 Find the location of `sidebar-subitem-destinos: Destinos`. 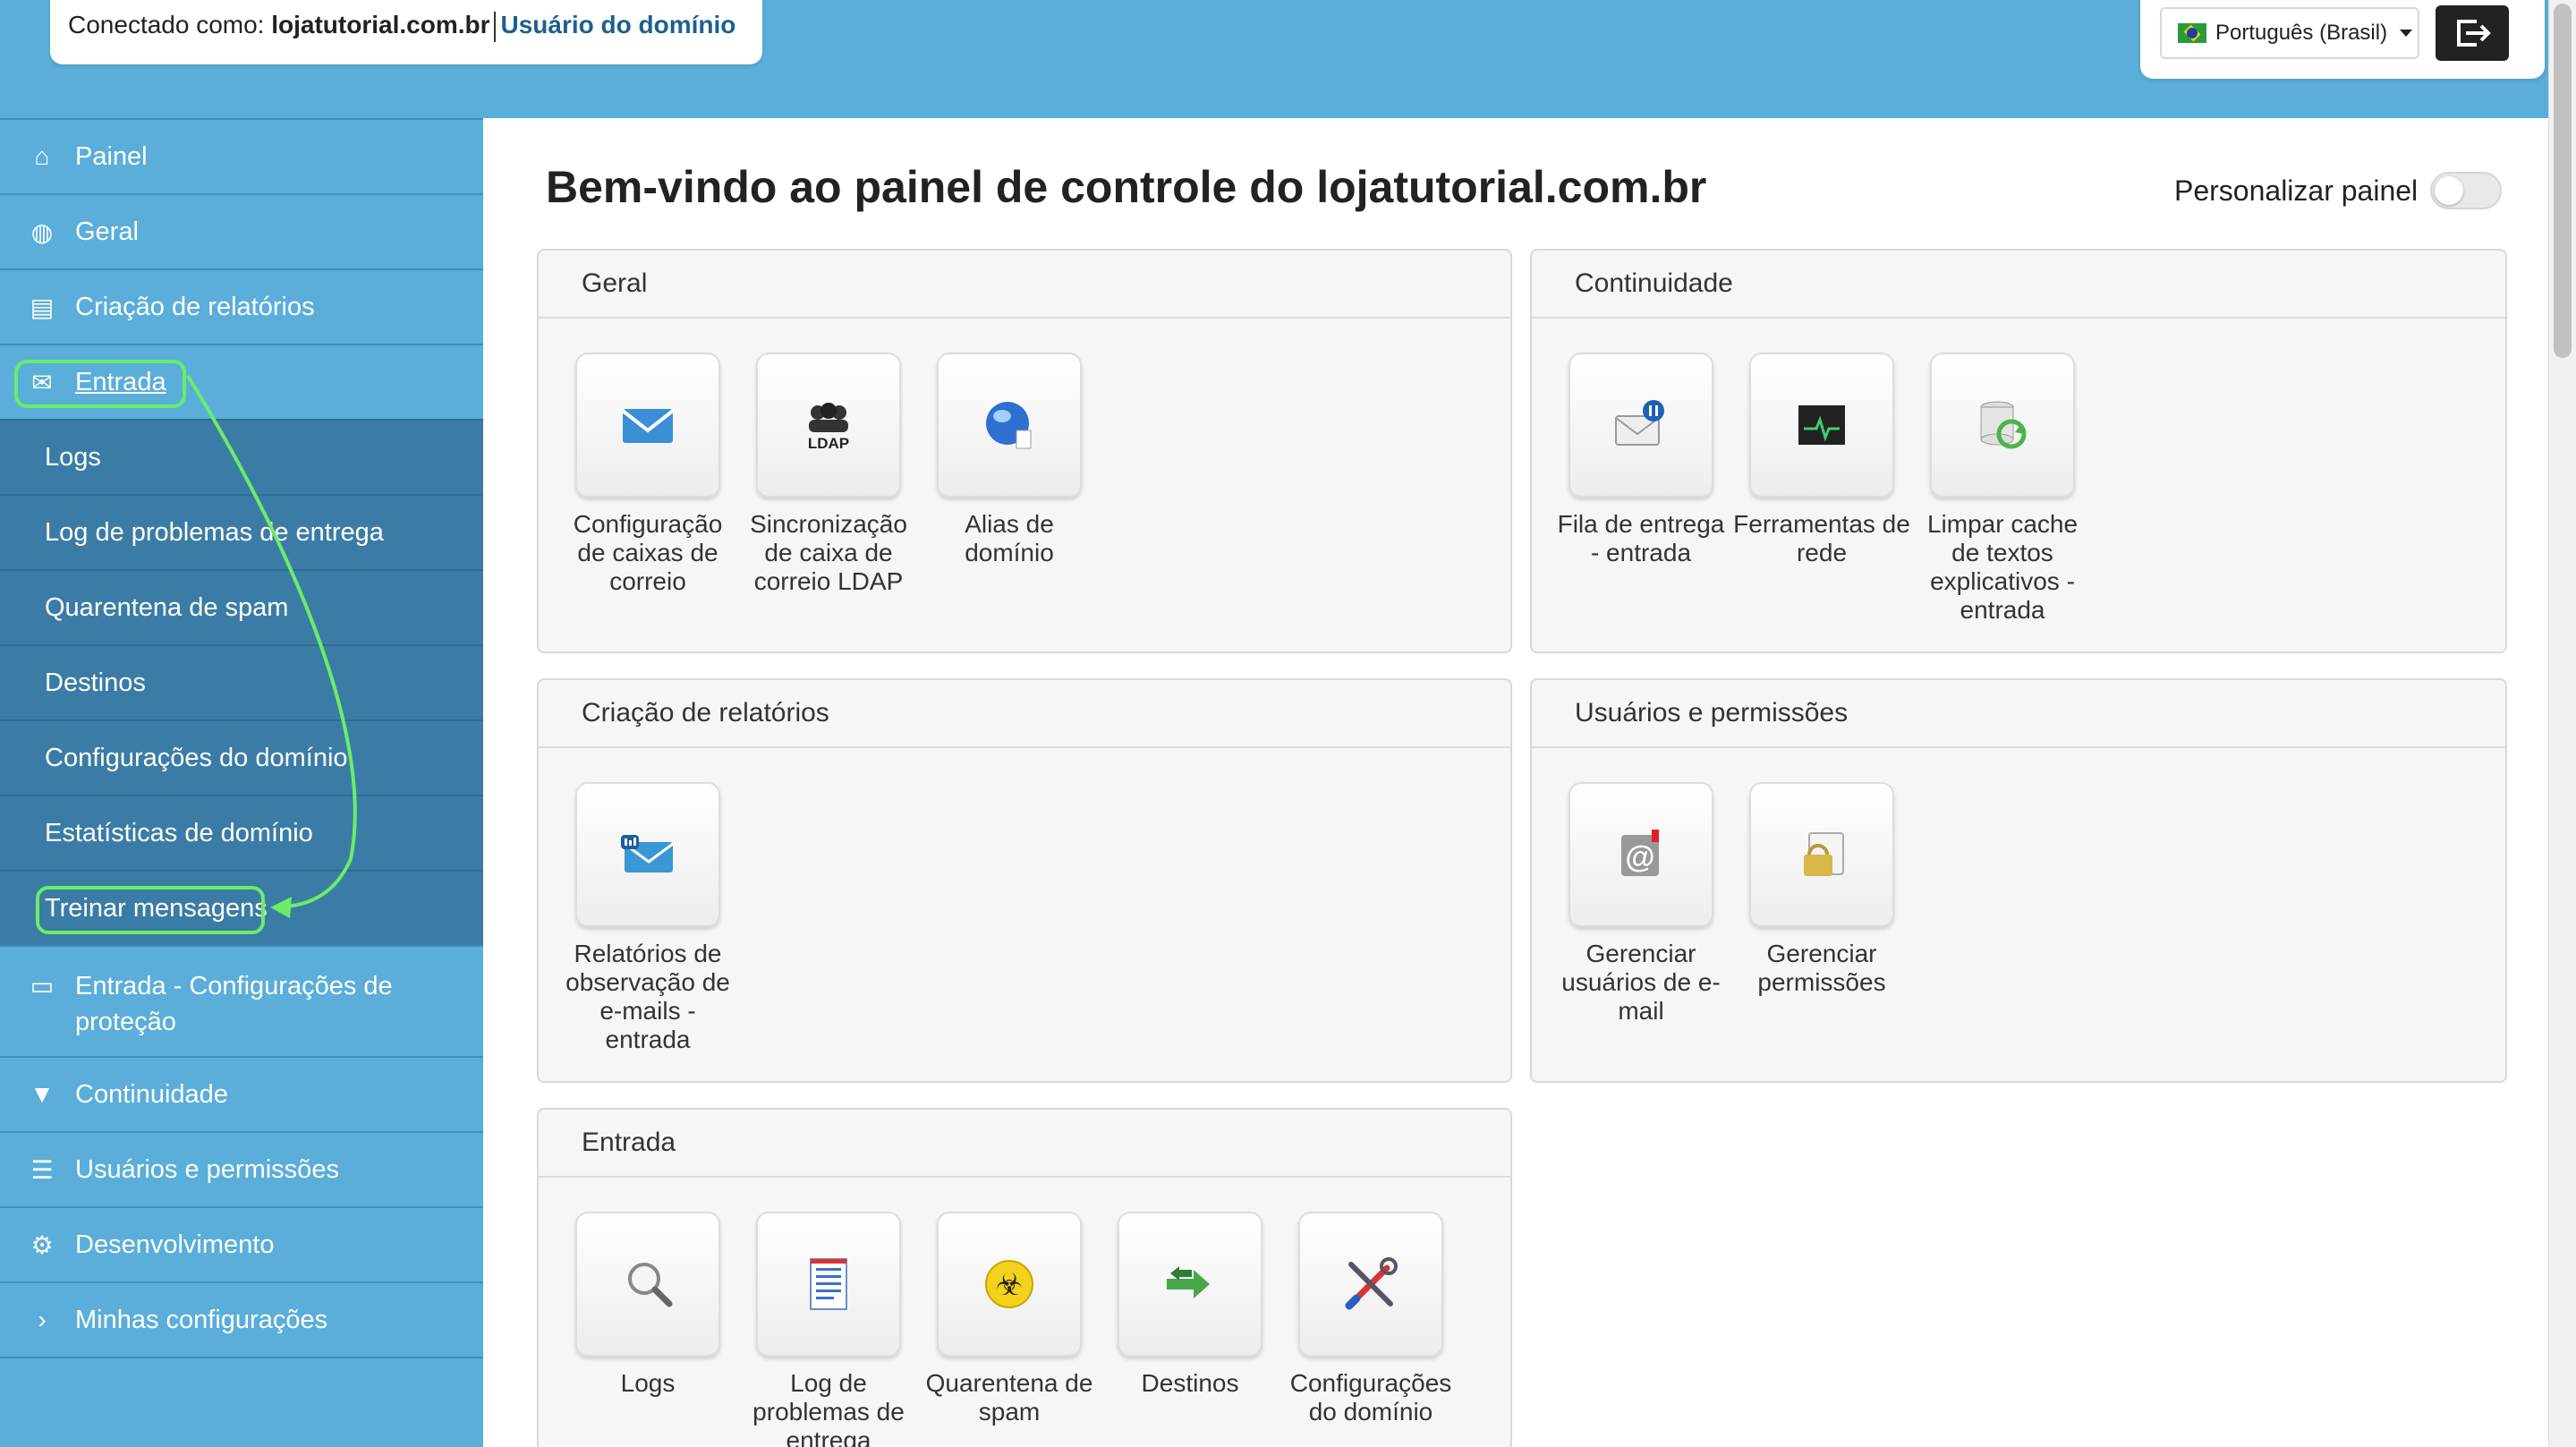

sidebar-subitem-destinos: Destinos is located at coordinates (241, 681).